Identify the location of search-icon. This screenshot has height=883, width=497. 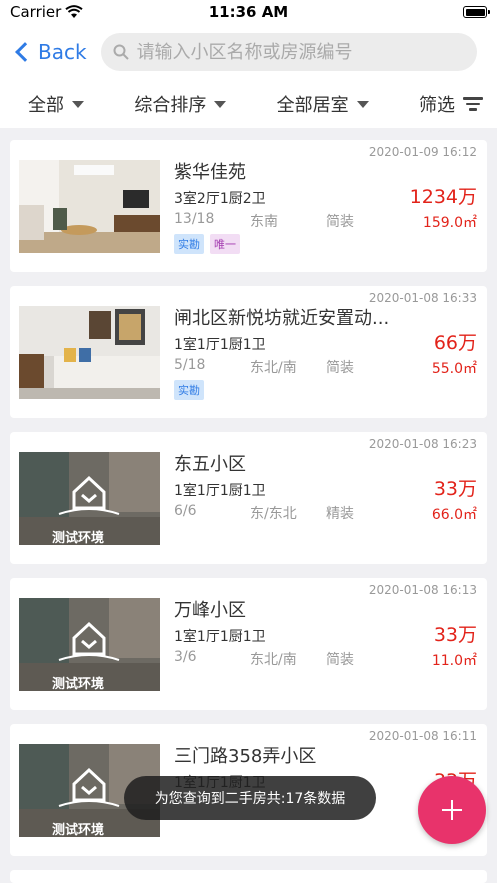
(121, 52).